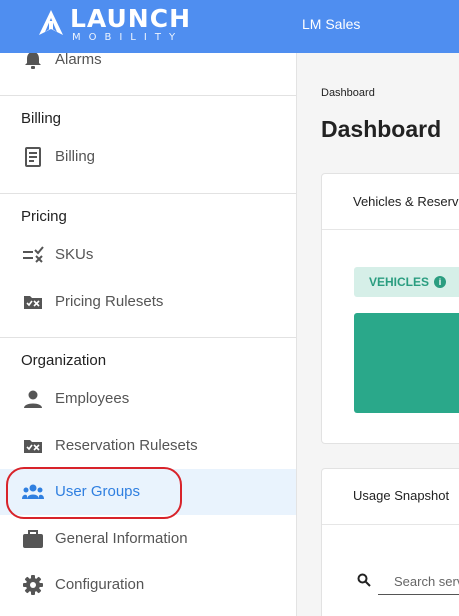  I want to click on card-title: Usage Snapshot, so click(401, 495).